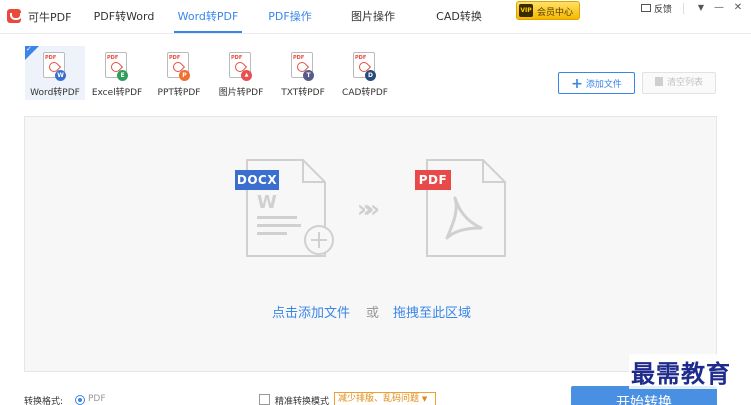 This screenshot has width=751, height=405. What do you see at coordinates (257, 180) in the screenshot?
I see `docx-label: DOCX` at bounding box center [257, 180].